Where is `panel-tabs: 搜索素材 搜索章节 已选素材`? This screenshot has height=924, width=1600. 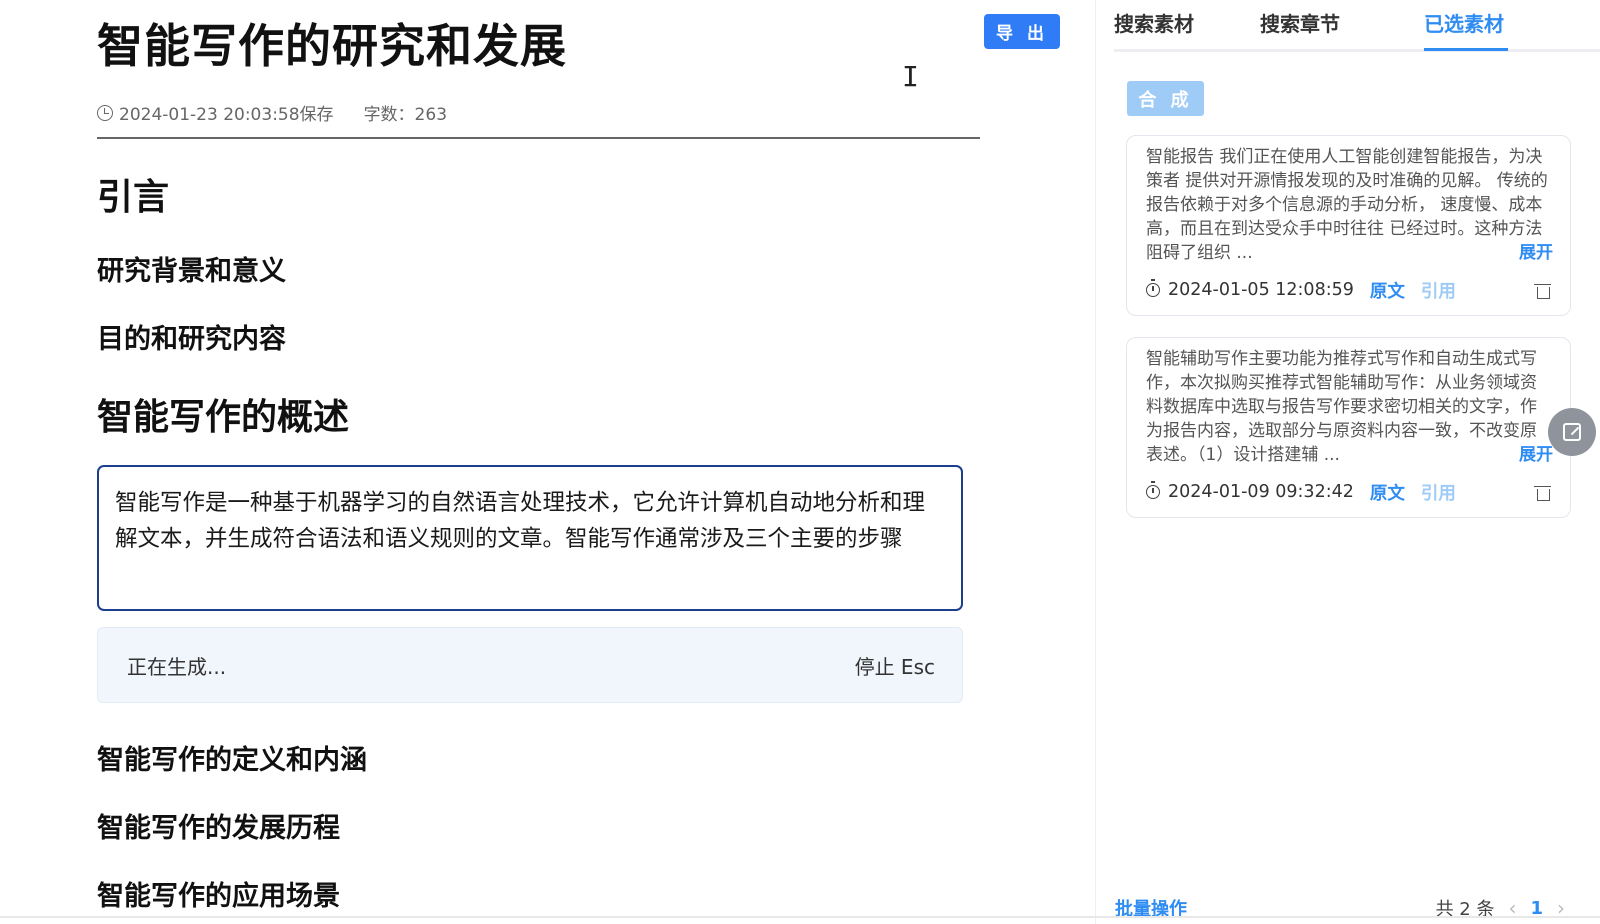
panel-tabs: 搜索素材 搜索章节 已选素材 is located at coordinates (1357, 26).